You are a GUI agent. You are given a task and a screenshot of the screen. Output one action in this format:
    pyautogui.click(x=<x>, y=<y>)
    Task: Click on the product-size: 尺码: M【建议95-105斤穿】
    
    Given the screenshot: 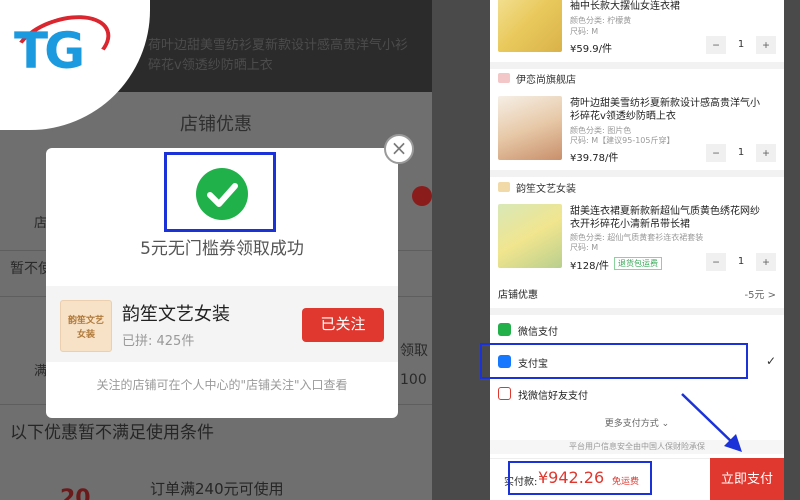 What is the action you would take?
    pyautogui.click(x=622, y=140)
    